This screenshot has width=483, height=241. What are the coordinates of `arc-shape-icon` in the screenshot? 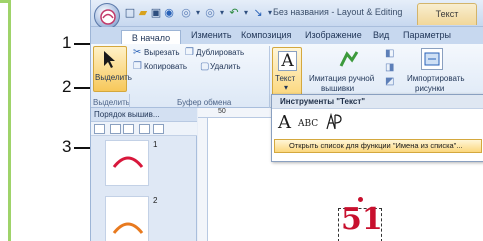 It's located at (128, 162).